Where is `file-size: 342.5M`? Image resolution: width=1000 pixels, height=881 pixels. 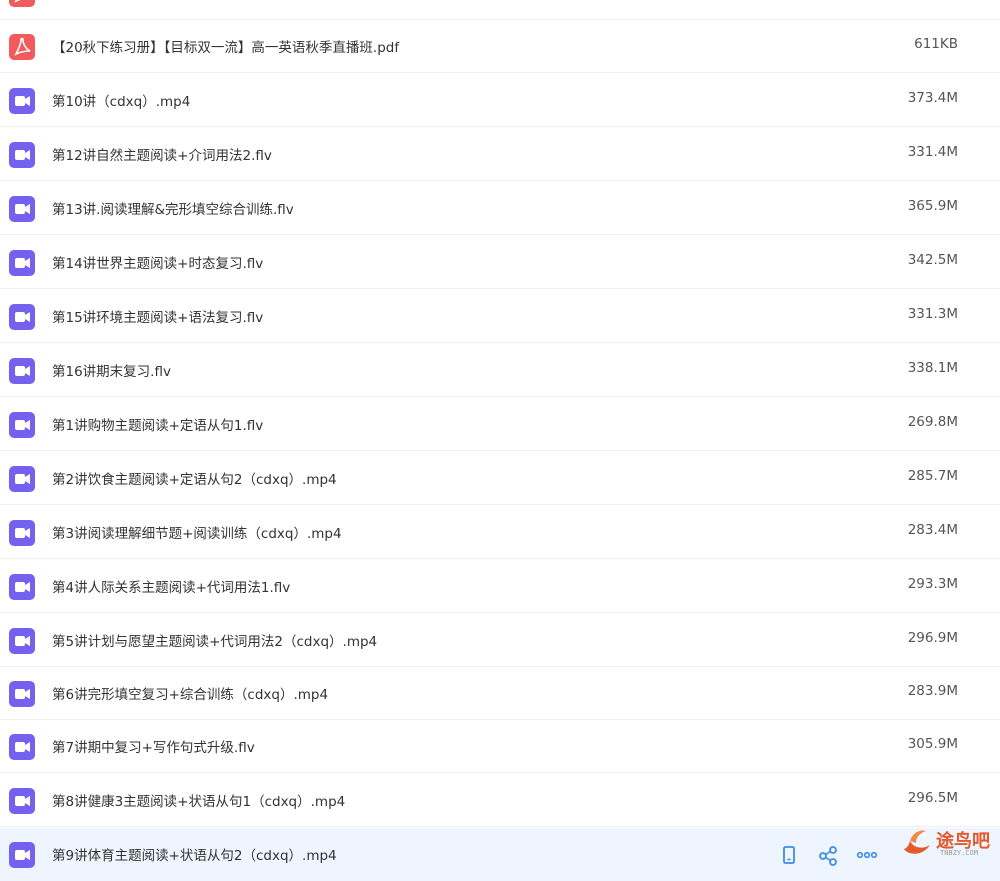
file-size: 342.5M is located at coordinates (932, 260).